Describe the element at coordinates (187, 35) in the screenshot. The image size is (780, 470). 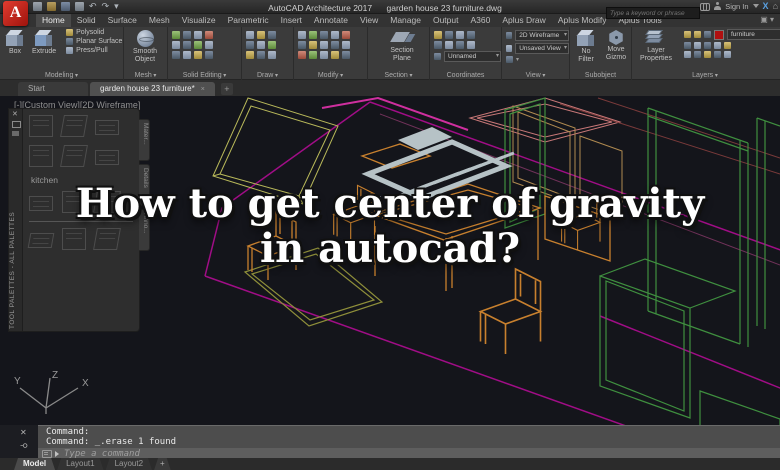
I see `subtract-icon` at that location.